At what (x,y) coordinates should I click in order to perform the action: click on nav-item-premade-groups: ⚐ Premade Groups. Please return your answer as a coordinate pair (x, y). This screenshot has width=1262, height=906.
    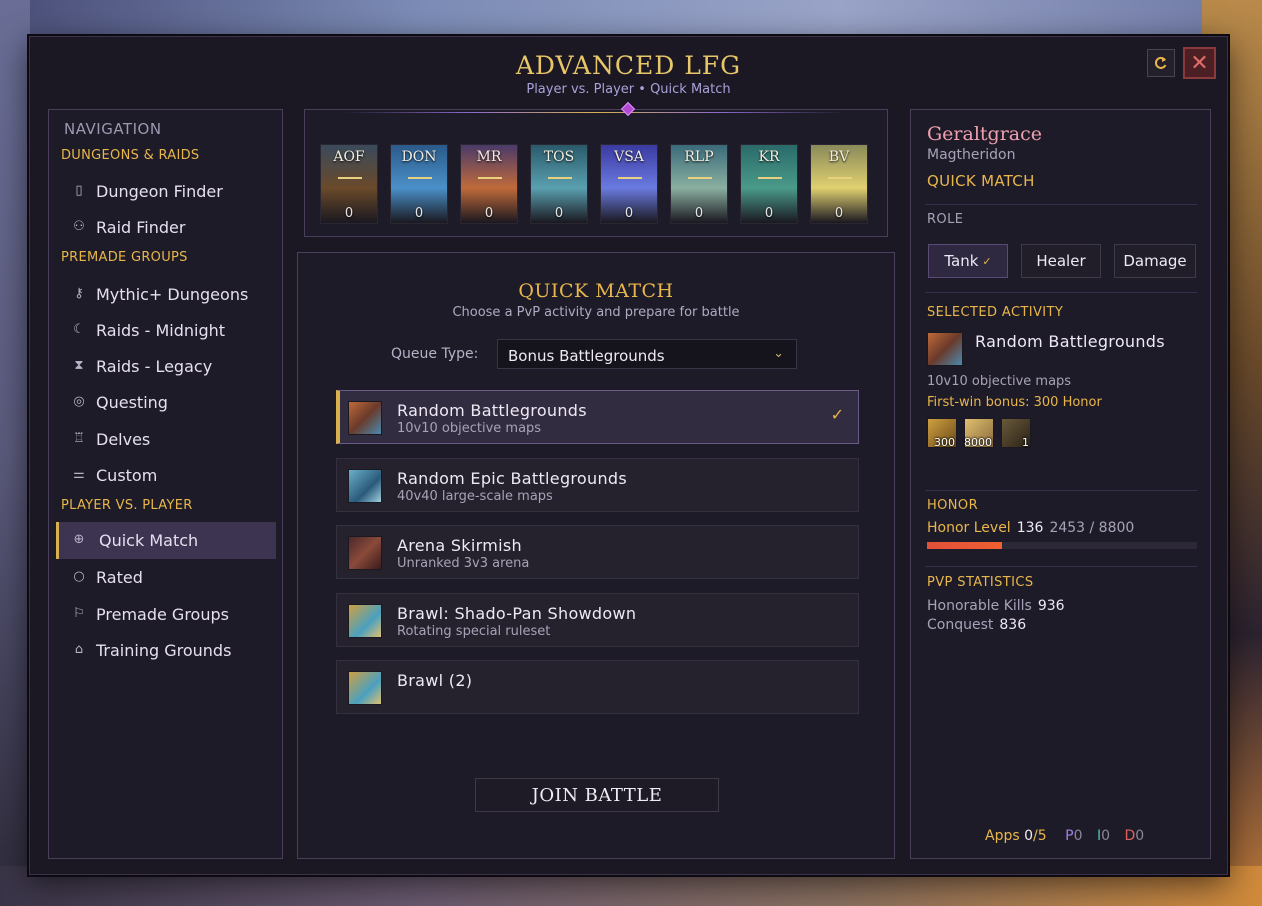
    Looking at the image, I should click on (166, 614).